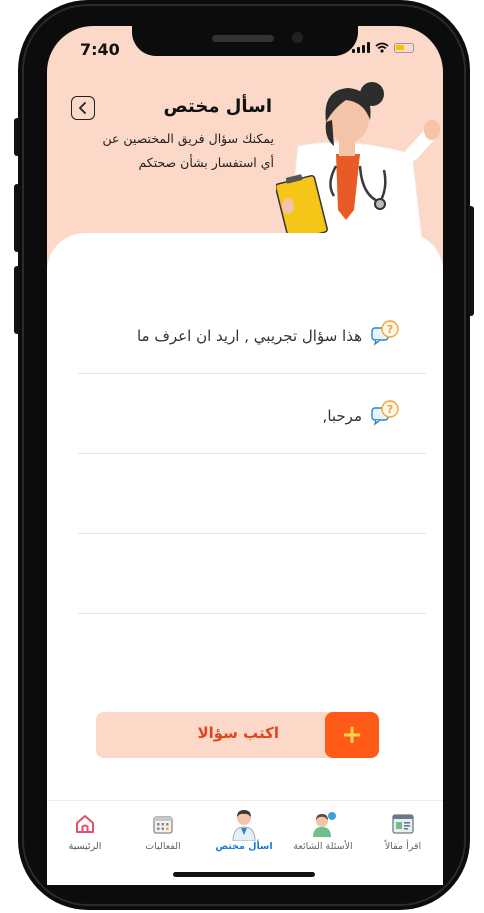 Image resolution: width=484 pixels, height=913 pixels. I want to click on faq-avatar-icon, so click(324, 824).